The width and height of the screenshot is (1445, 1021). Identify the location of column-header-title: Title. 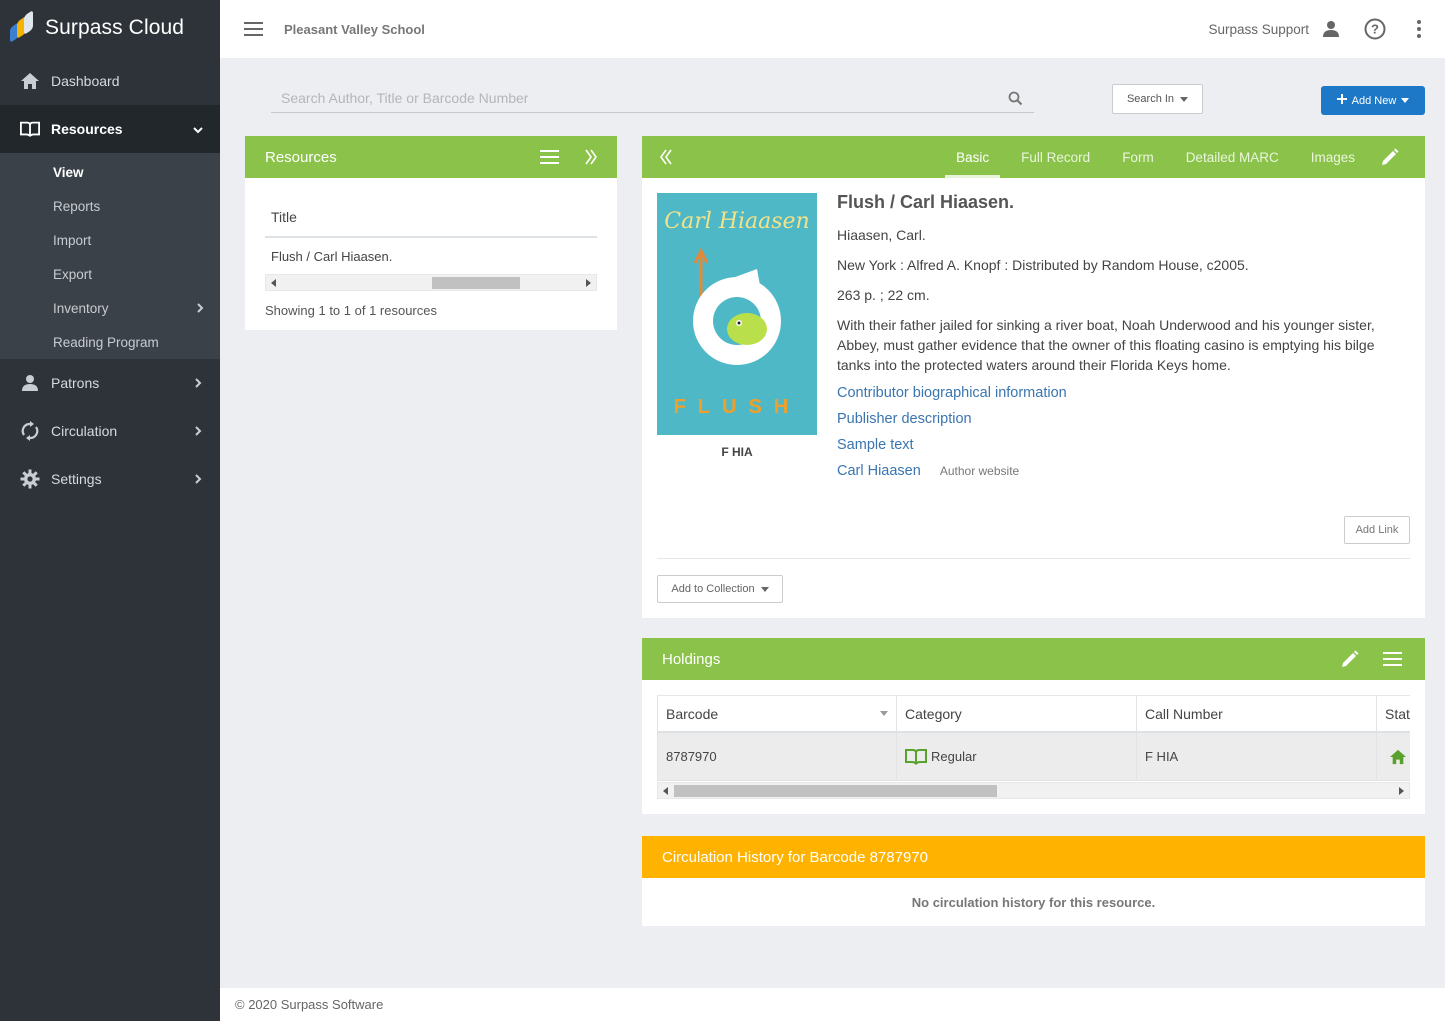
(431, 218).